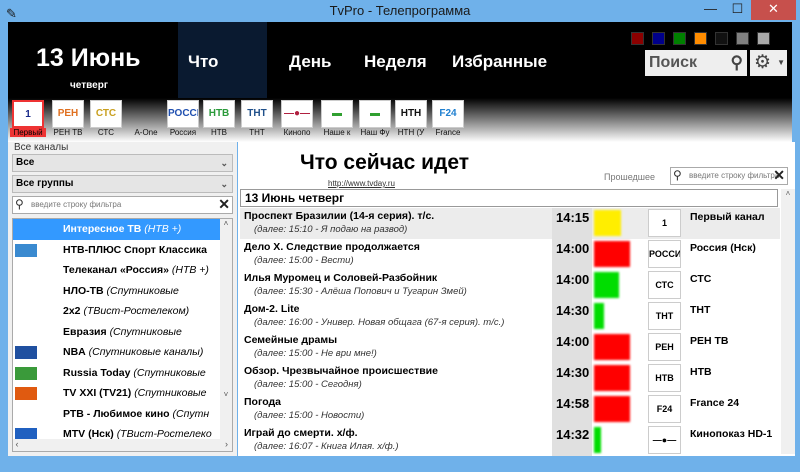 This screenshot has width=800, height=472. Describe the element at coordinates (106, 132) in the screenshot. I see `channel-label: СТС` at that location.